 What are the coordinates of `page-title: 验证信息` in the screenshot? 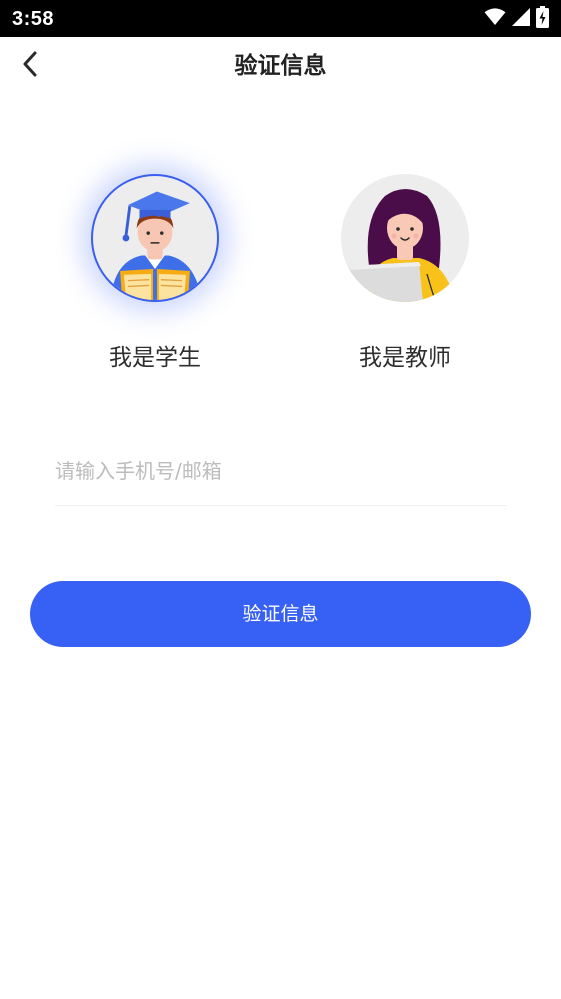 It's located at (280, 66).